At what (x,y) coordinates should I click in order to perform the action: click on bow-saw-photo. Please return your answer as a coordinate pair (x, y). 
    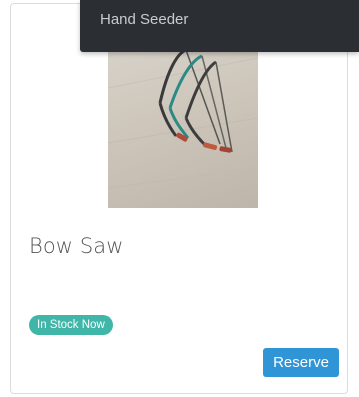
    Looking at the image, I should click on (183, 118).